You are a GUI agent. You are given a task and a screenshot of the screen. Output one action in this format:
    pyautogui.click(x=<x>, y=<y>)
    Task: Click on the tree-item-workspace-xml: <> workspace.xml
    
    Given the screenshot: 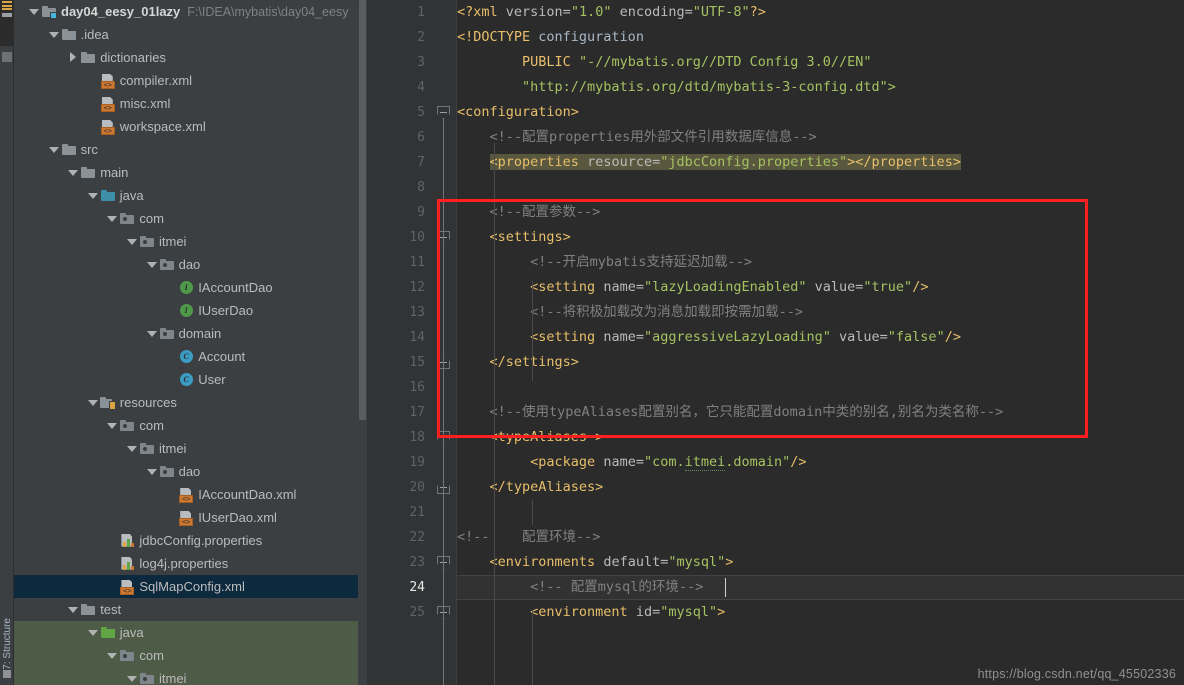 What is the action you would take?
    pyautogui.click(x=190, y=126)
    